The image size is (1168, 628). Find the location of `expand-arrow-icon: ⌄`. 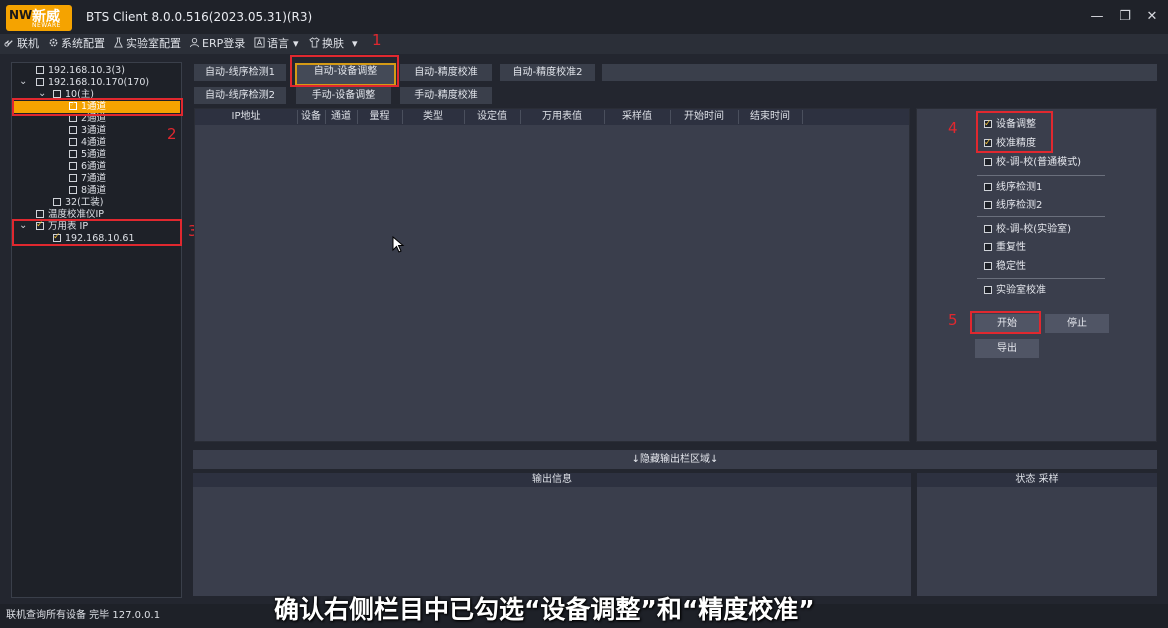

expand-arrow-icon: ⌄ is located at coordinates (23, 81).